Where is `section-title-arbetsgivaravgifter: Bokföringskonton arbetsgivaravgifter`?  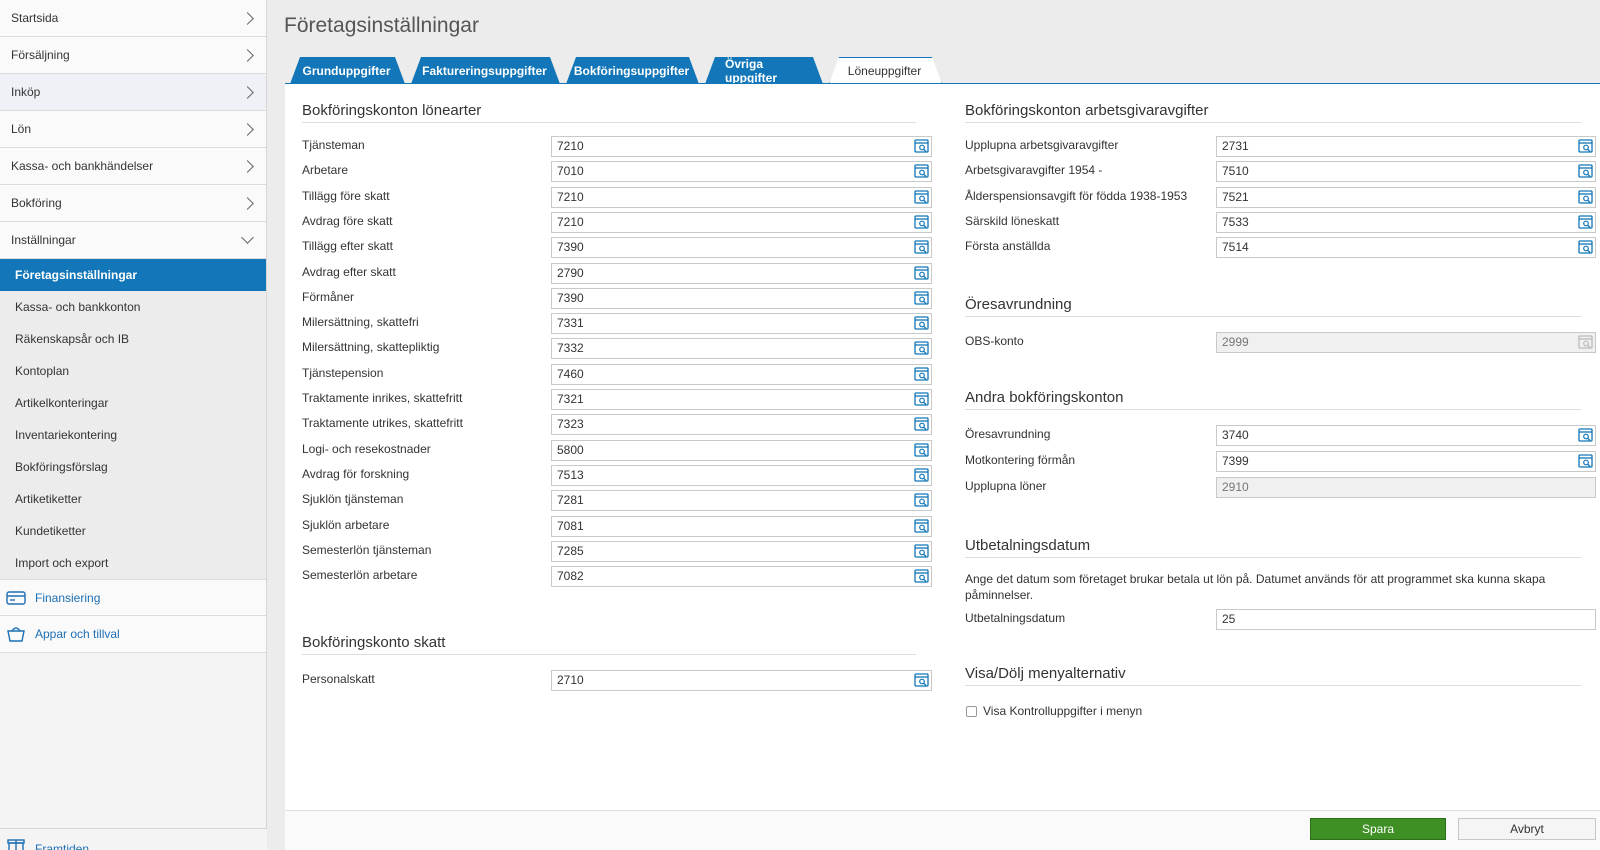
section-title-arbetsgivaravgifter: Bokföringskonton arbetsgivaravgifter is located at coordinates (1273, 112).